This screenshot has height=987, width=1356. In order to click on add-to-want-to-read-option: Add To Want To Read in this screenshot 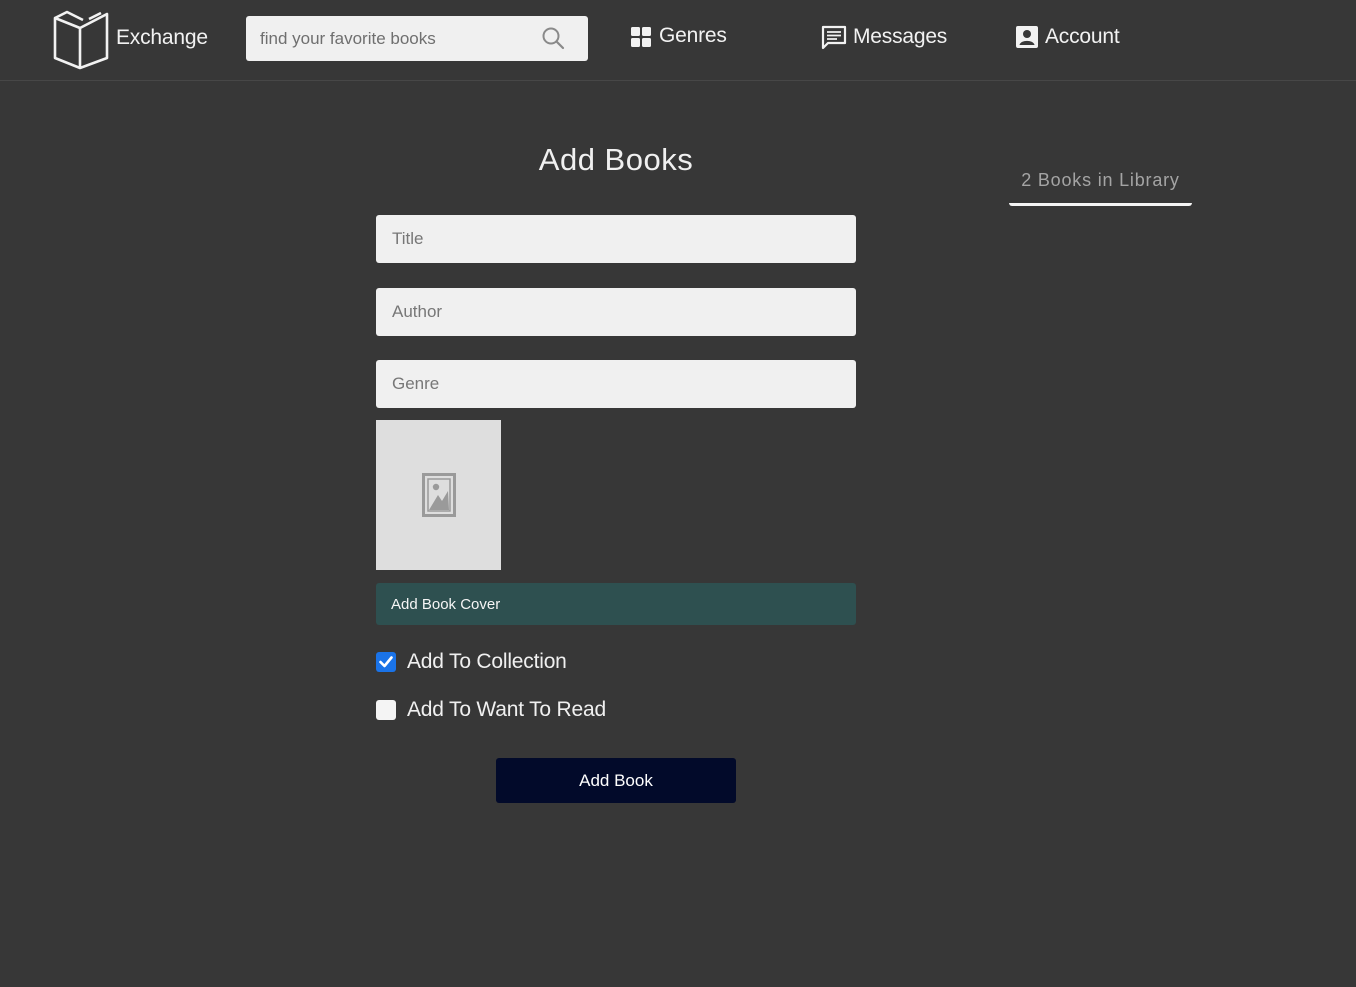, I will do `click(491, 710)`.